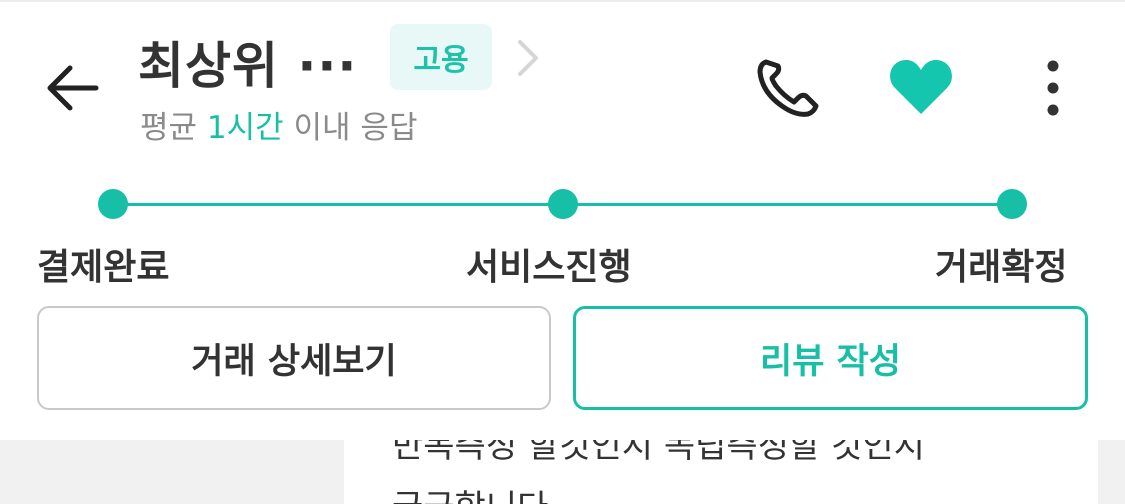  Describe the element at coordinates (350, 128) in the screenshot. I see `response-suffix: 이내 응답` at that location.